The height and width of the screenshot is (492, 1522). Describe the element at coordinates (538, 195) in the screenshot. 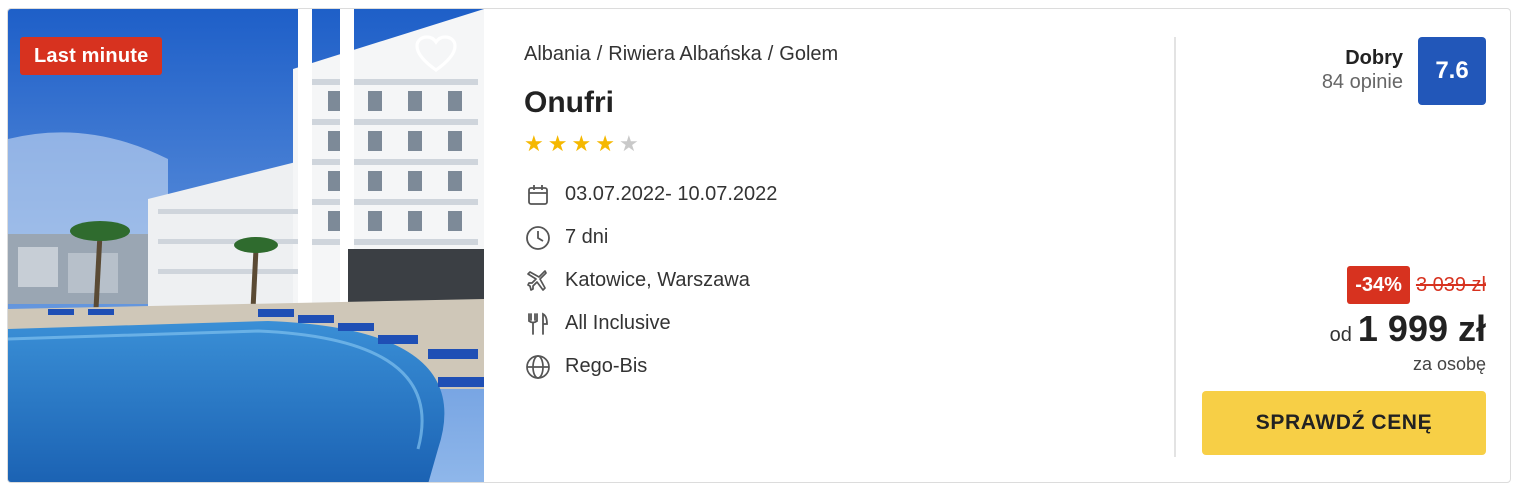

I see `calendar-icon` at that location.